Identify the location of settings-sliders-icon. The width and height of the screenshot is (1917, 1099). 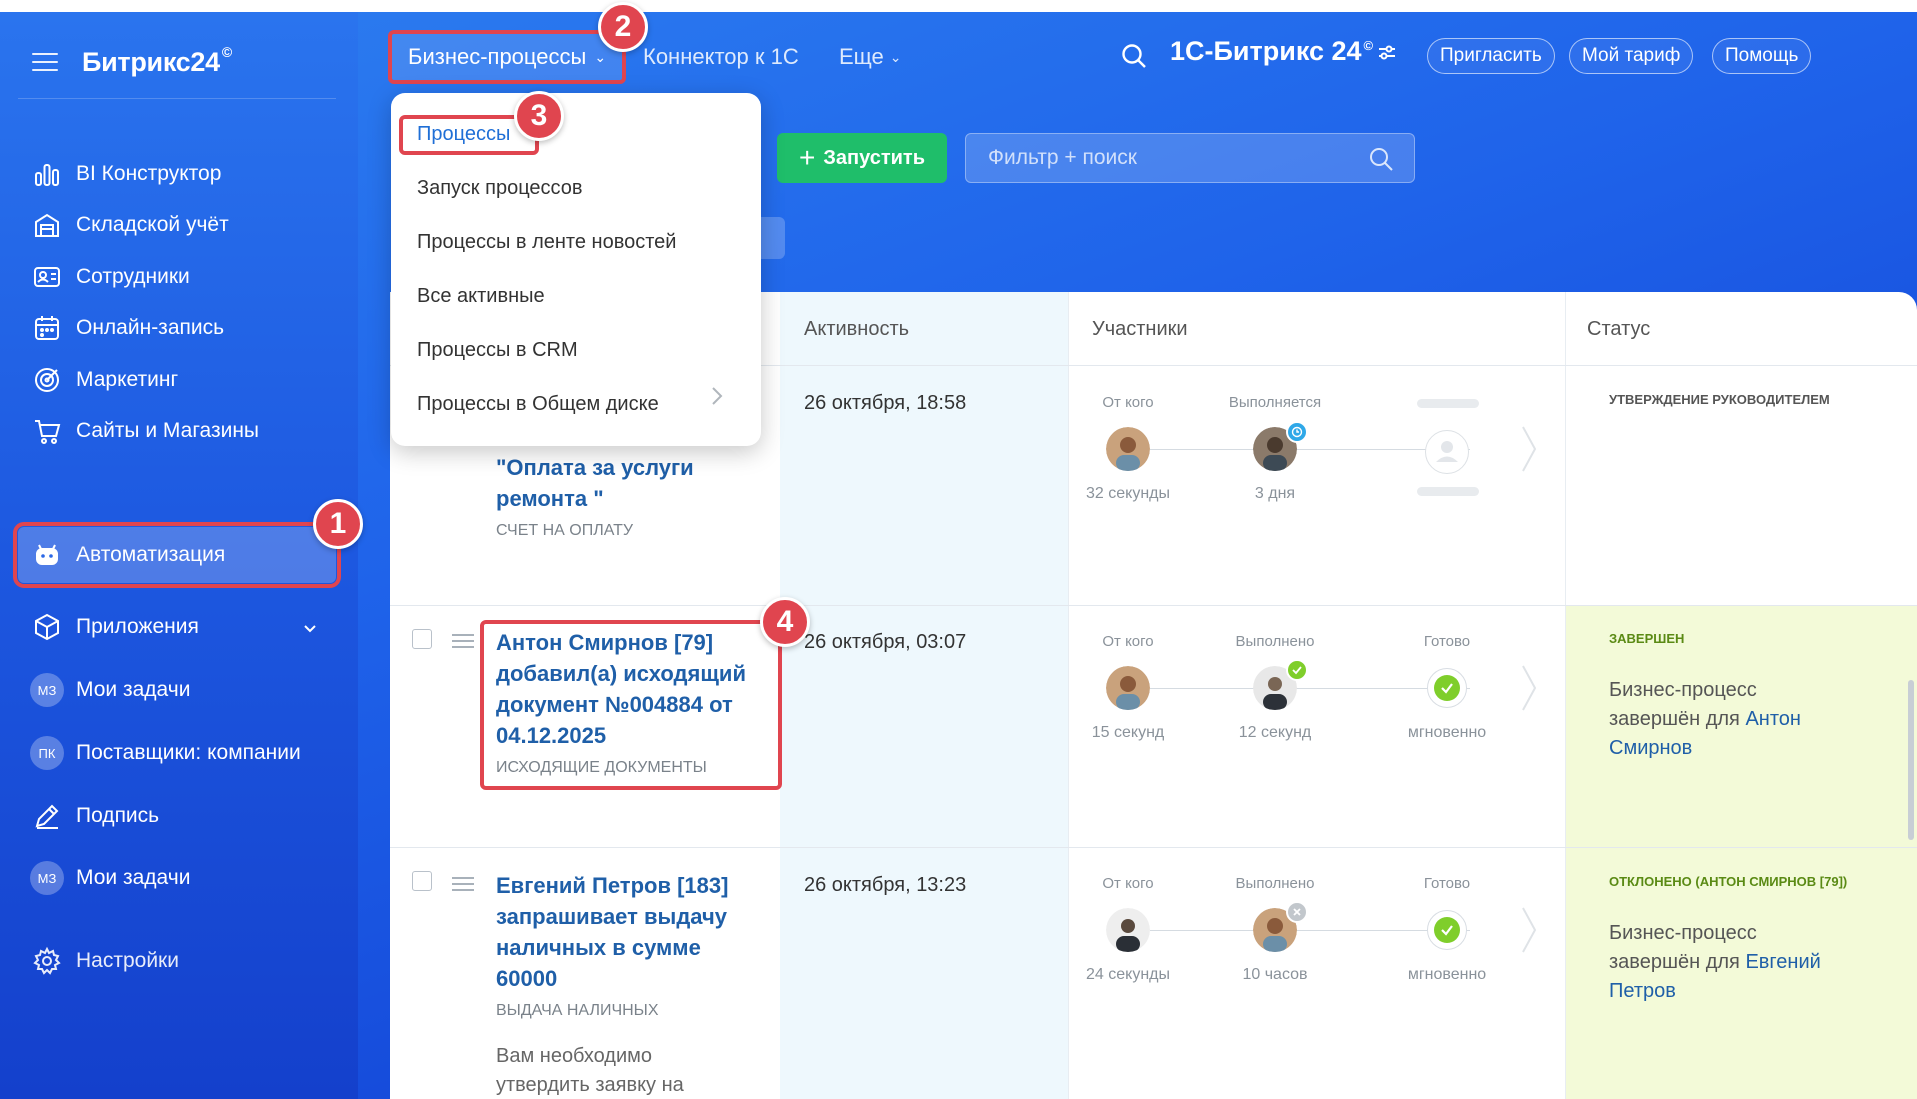
(1387, 52).